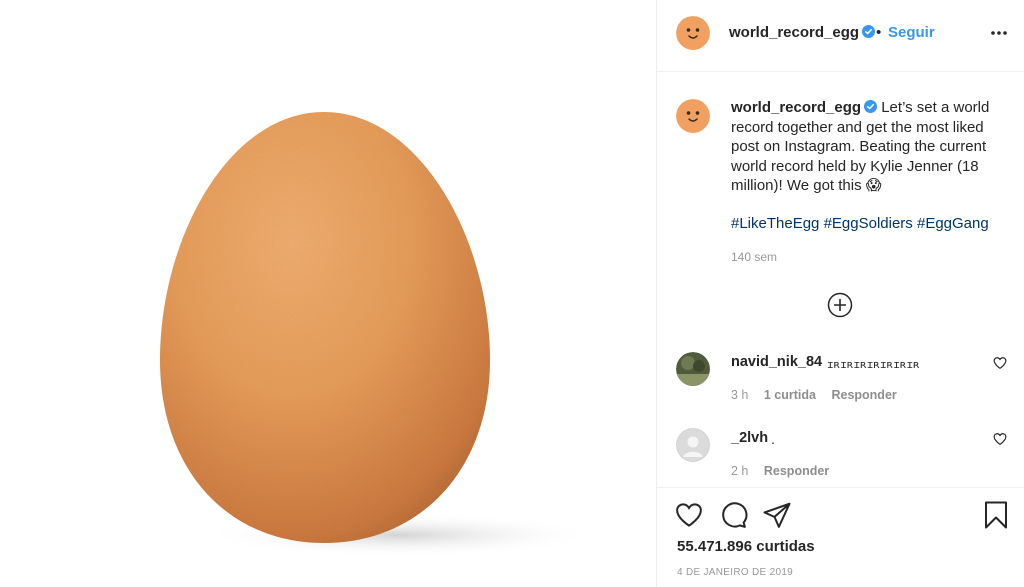 Image resolution: width=1024 pixels, height=587 pixels. What do you see at coordinates (790, 395) in the screenshot?
I see `comment-likes: 1 curtida` at bounding box center [790, 395].